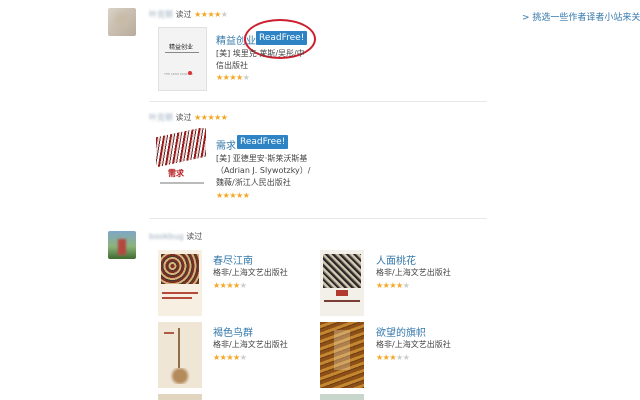 The image size is (640, 400). Describe the element at coordinates (233, 259) in the screenshot. I see `book-title-link: 春尽江南` at that location.